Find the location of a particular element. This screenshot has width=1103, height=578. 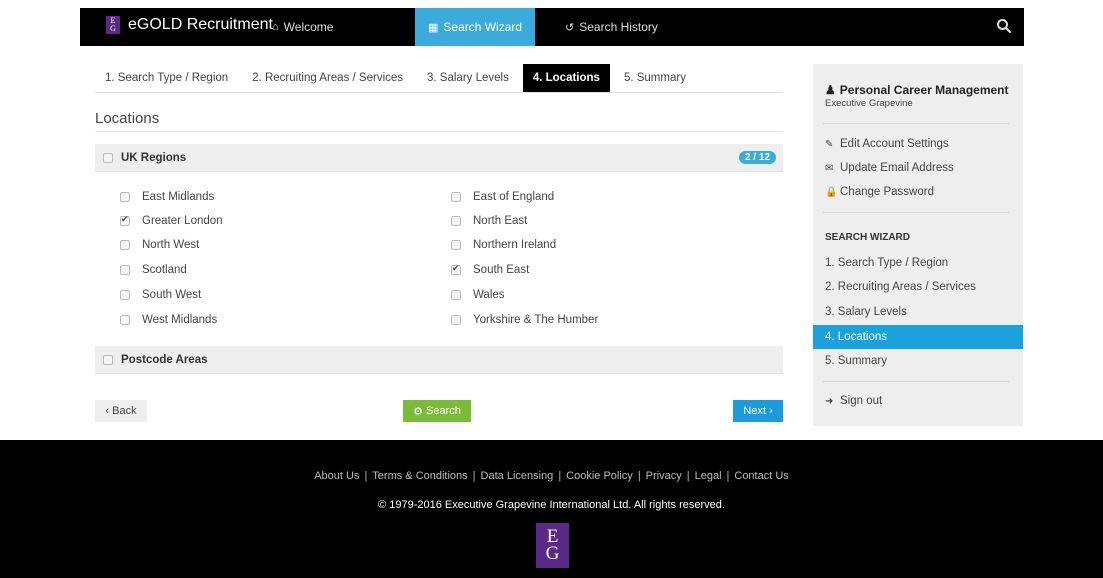

uk-regions-label: UK Regions is located at coordinates (154, 157).